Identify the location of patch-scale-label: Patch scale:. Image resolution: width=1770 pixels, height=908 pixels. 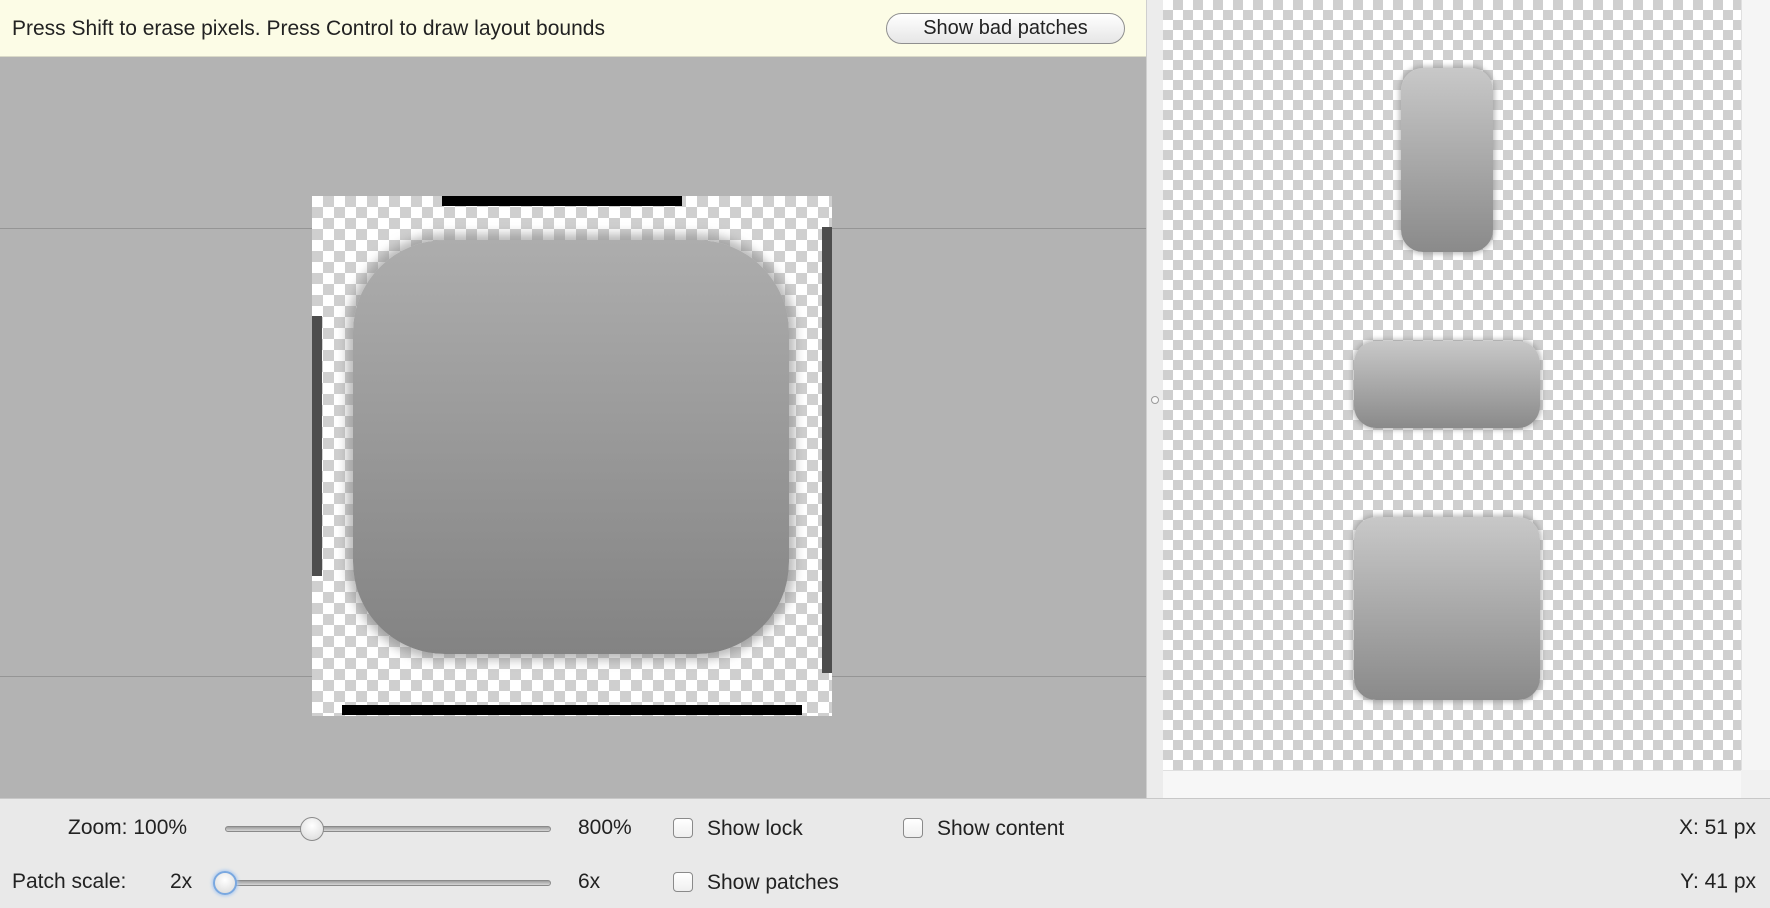
(69, 881).